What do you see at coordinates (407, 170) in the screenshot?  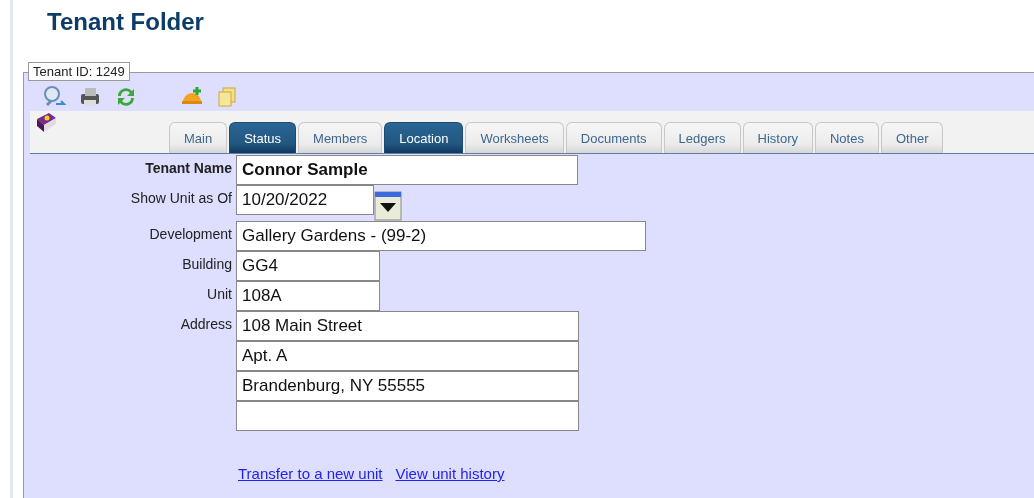 I see `input-field: Connor Sample` at bounding box center [407, 170].